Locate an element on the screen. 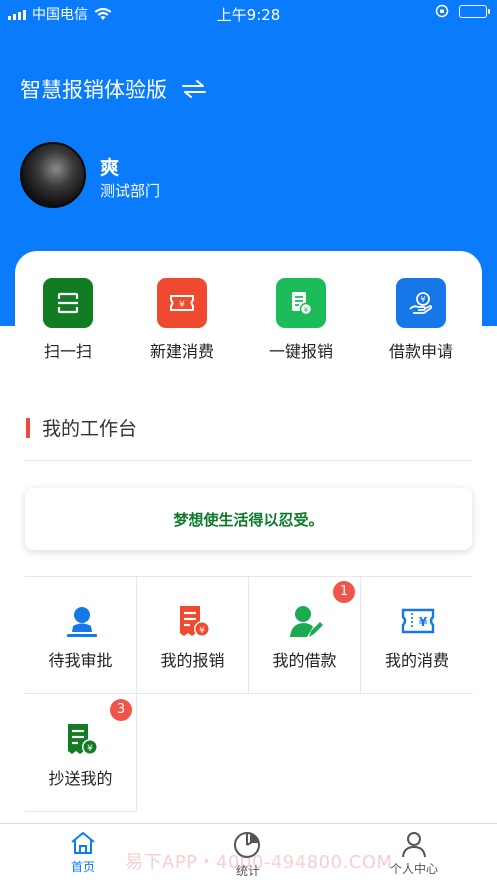 Image resolution: width=497 pixels, height=883 pixels. workbench-title: 我的工作台 is located at coordinates (81, 427).